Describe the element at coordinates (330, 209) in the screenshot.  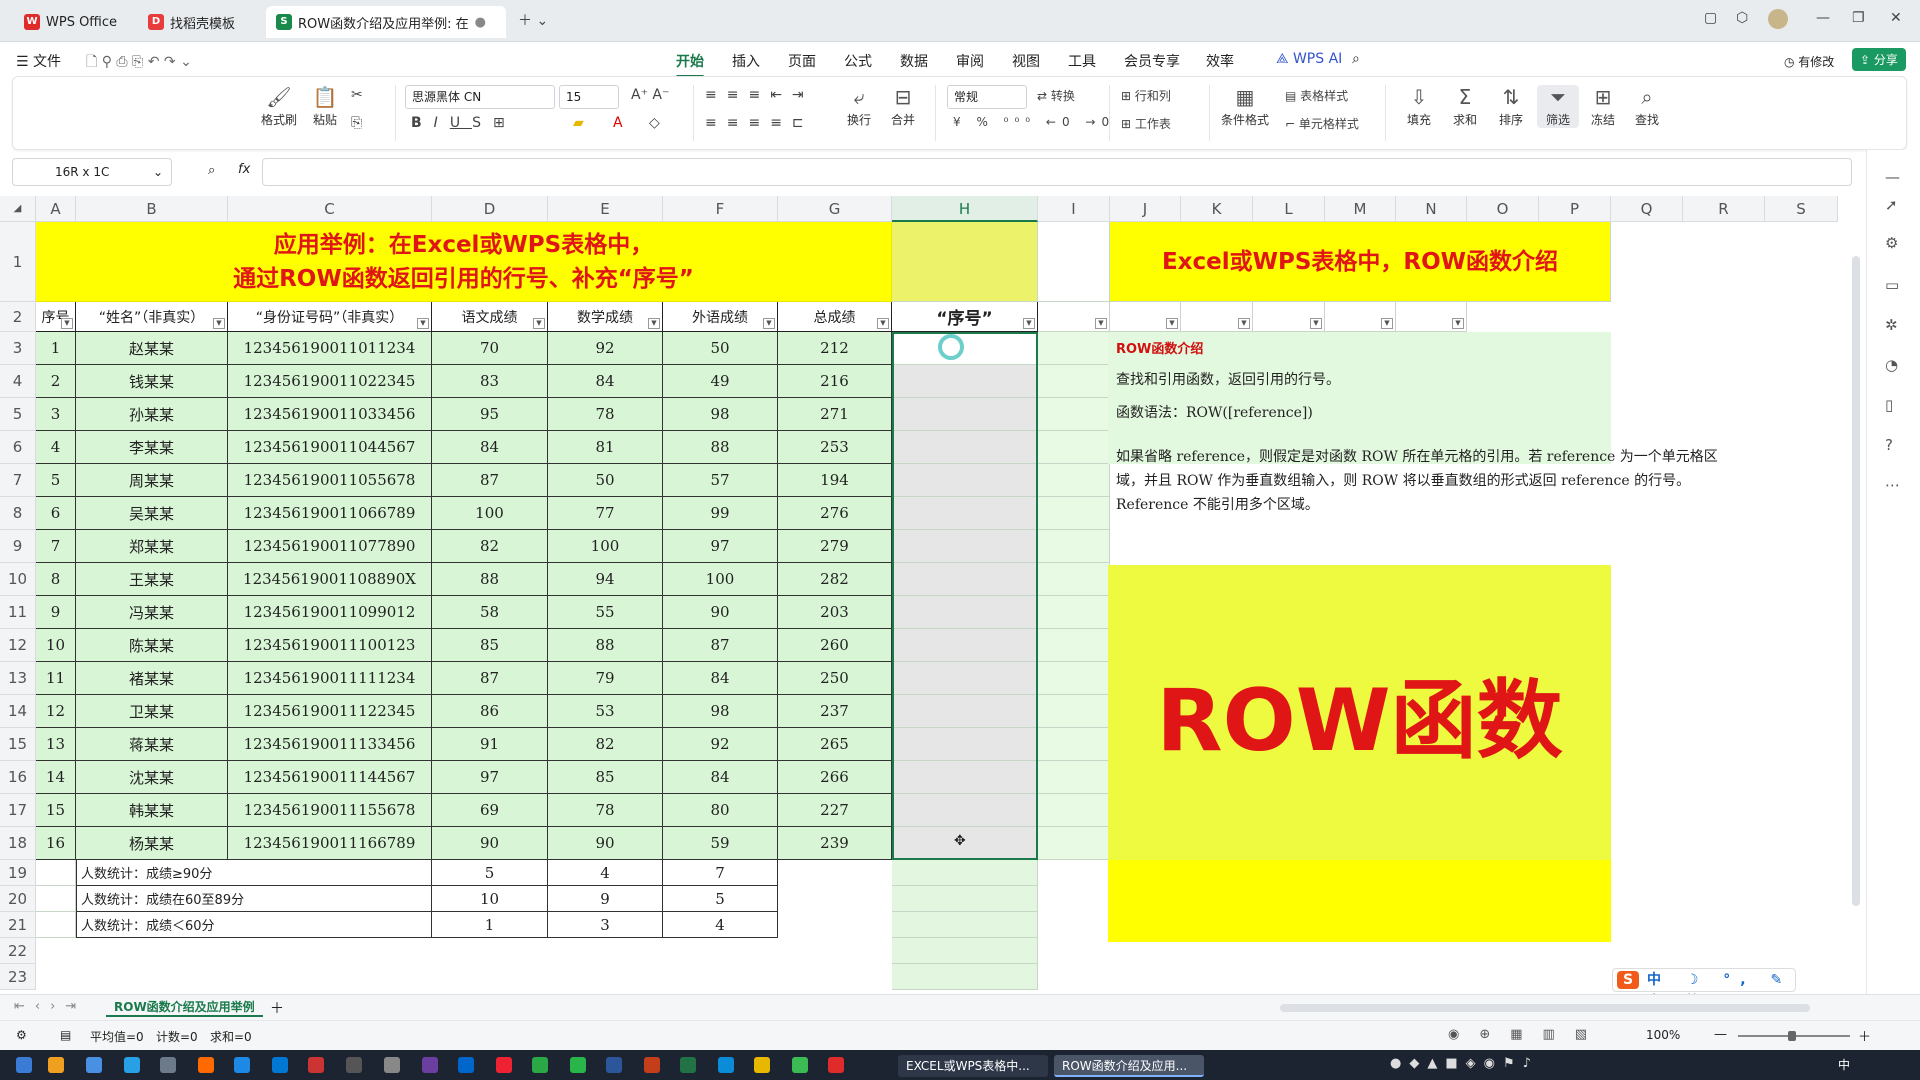
I see `column-header-c: C` at that location.